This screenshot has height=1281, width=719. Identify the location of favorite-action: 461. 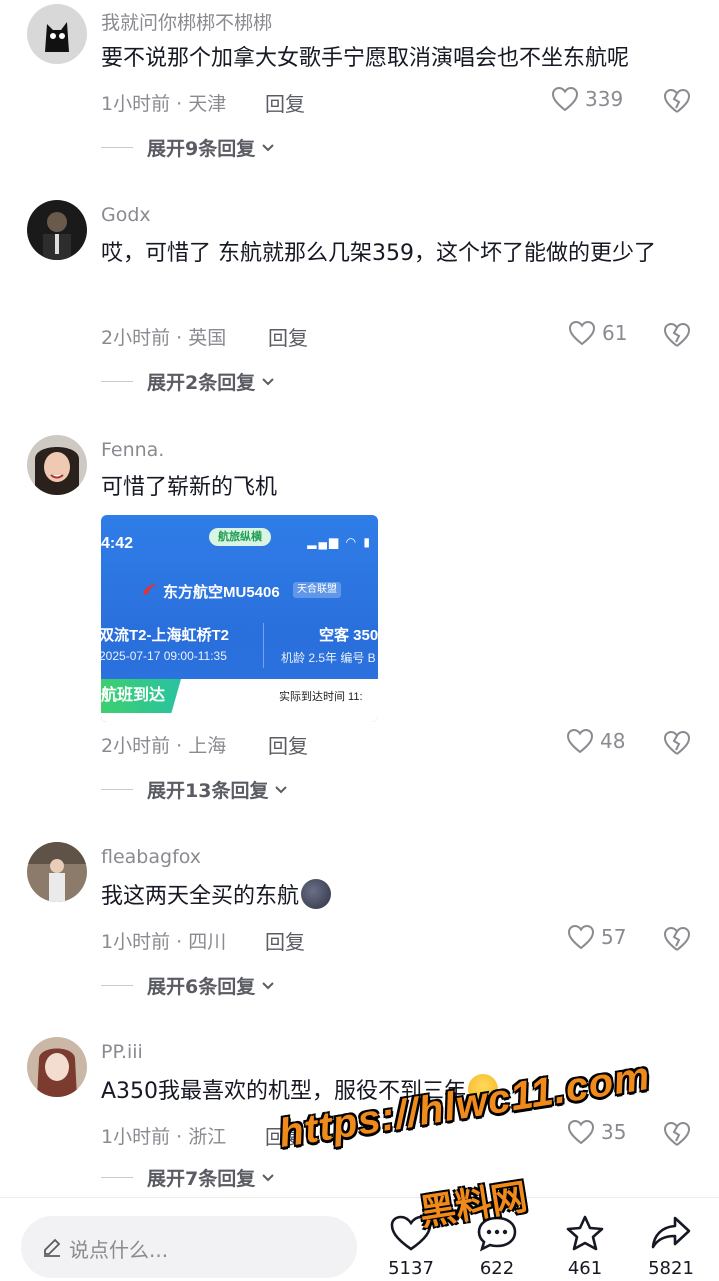
(585, 1246).